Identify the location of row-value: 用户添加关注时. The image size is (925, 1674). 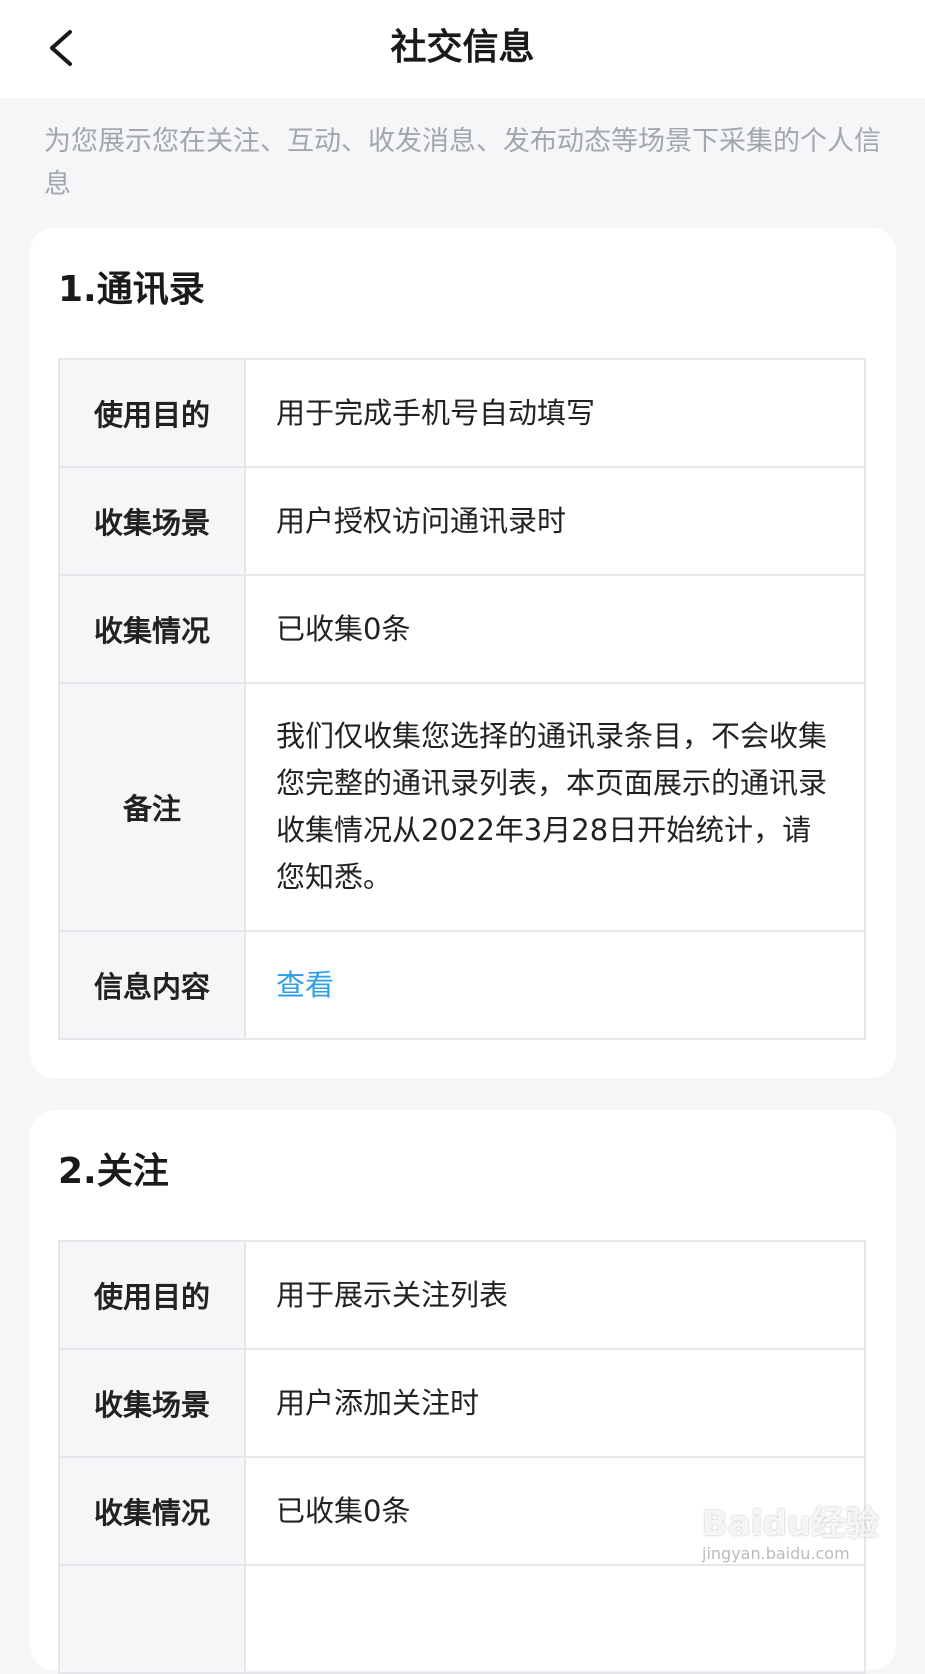
(378, 1402).